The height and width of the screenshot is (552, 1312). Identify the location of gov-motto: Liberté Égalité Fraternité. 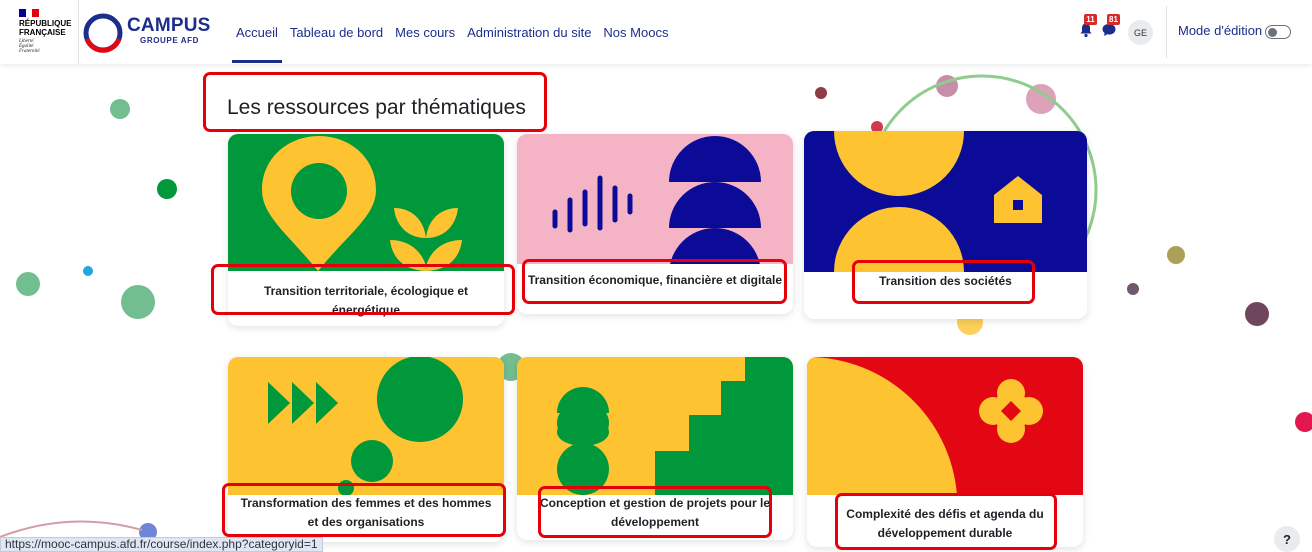
(29, 46).